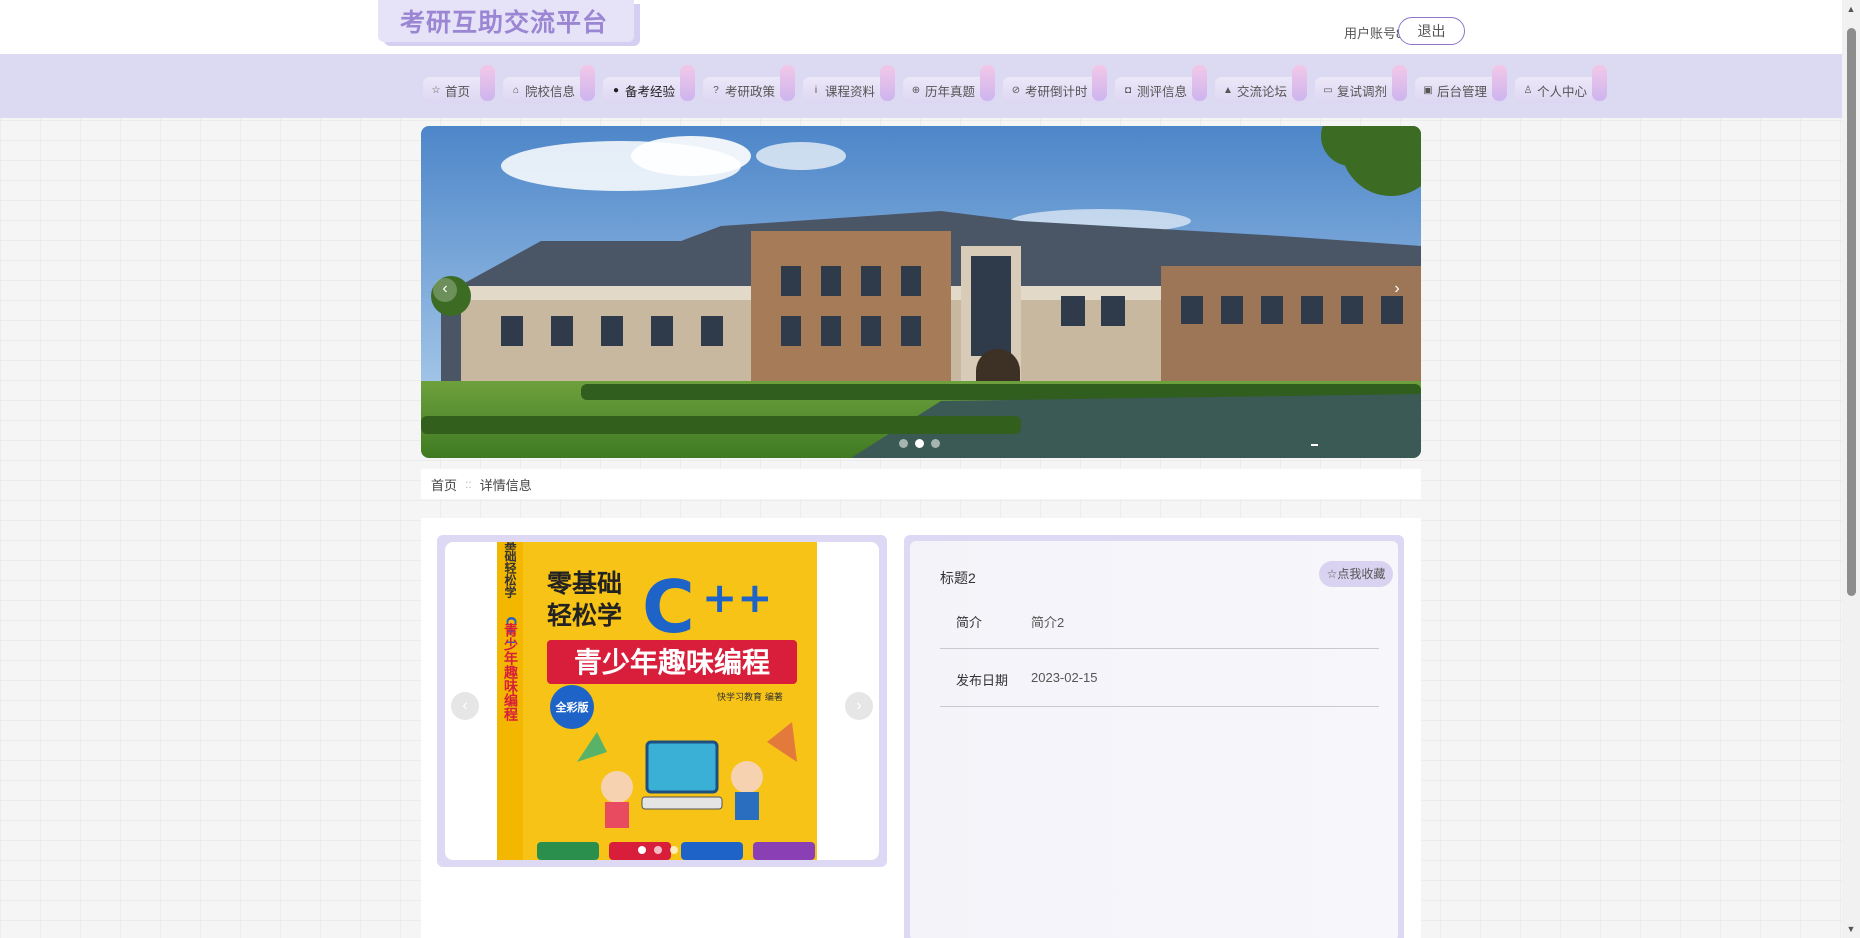 The image size is (1860, 938). I want to click on nav-item-assessment: ◘ 测评信息, so click(1161, 84).